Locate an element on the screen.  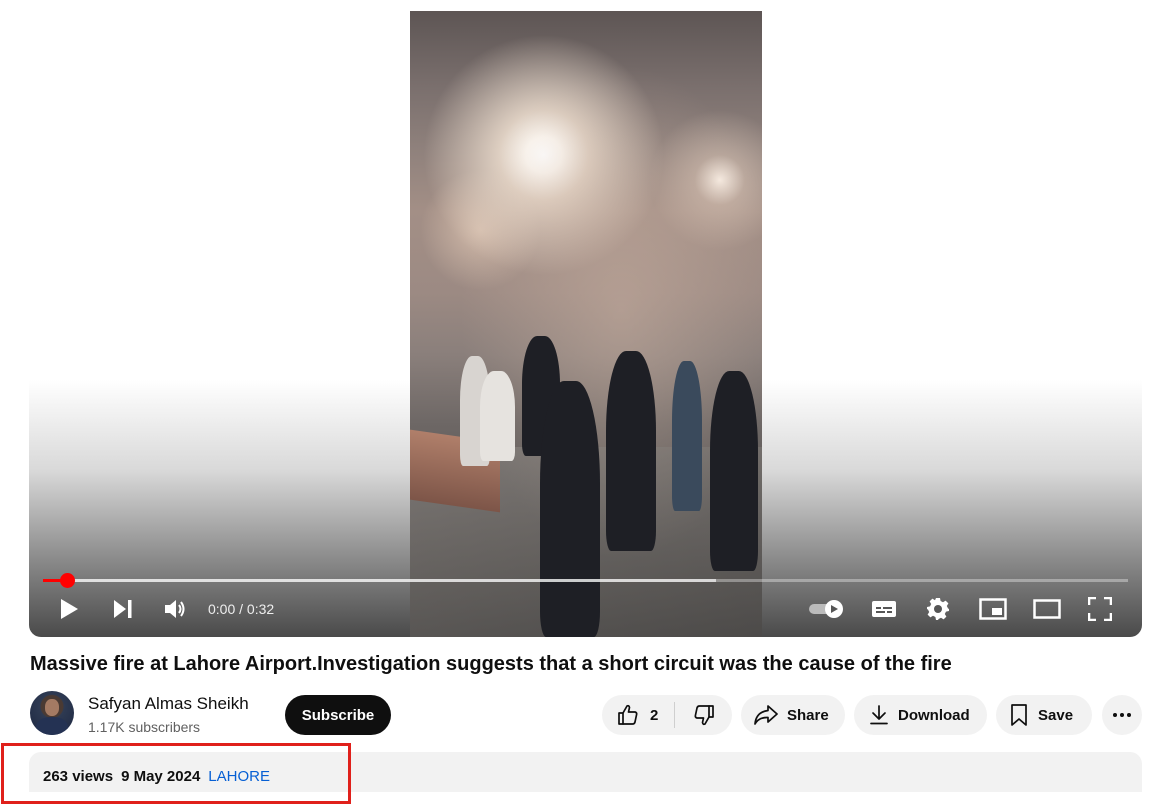
thumbs-up-icon is located at coordinates (628, 714).